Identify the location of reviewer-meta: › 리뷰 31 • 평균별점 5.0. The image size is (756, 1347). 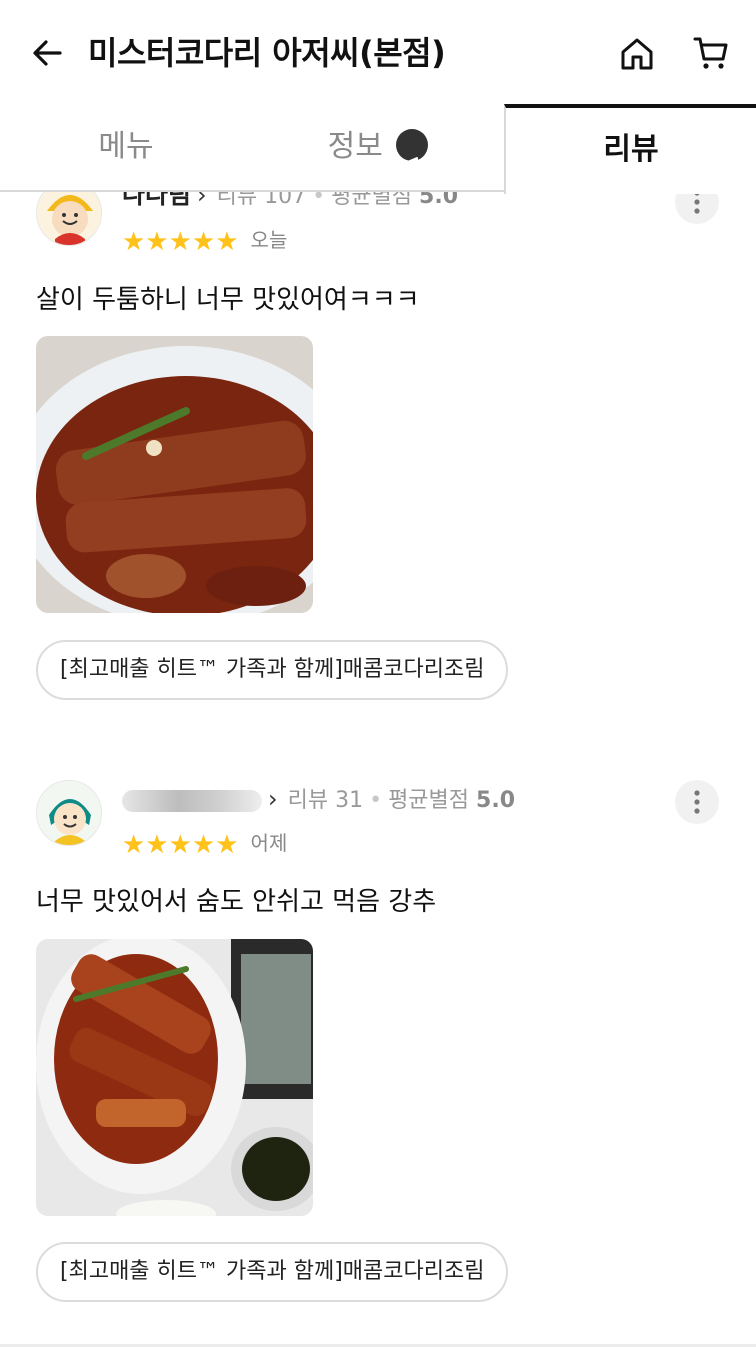
(318, 799).